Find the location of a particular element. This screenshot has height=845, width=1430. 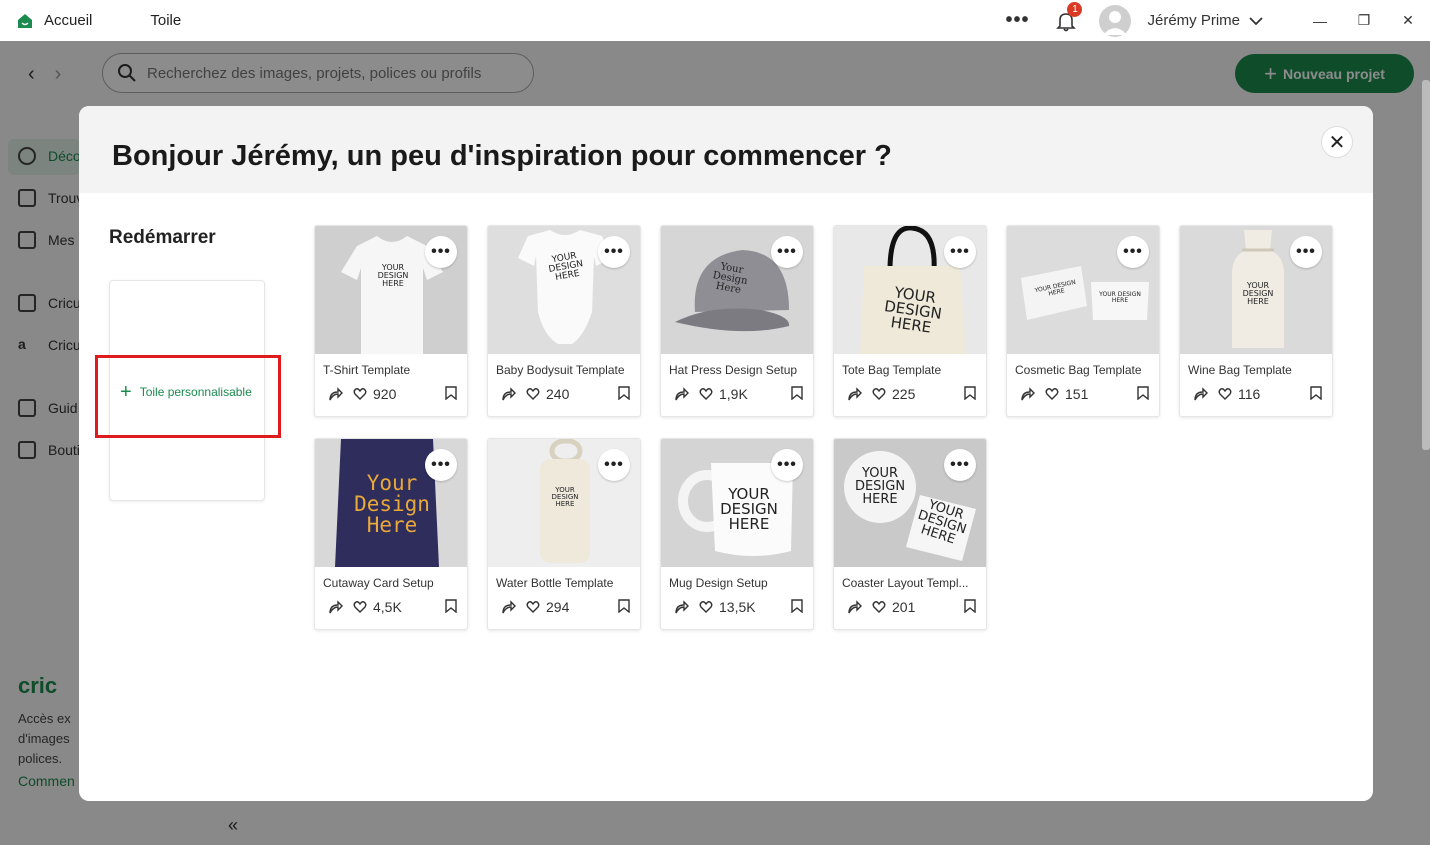

likes-count: 4,5K is located at coordinates (387, 607).